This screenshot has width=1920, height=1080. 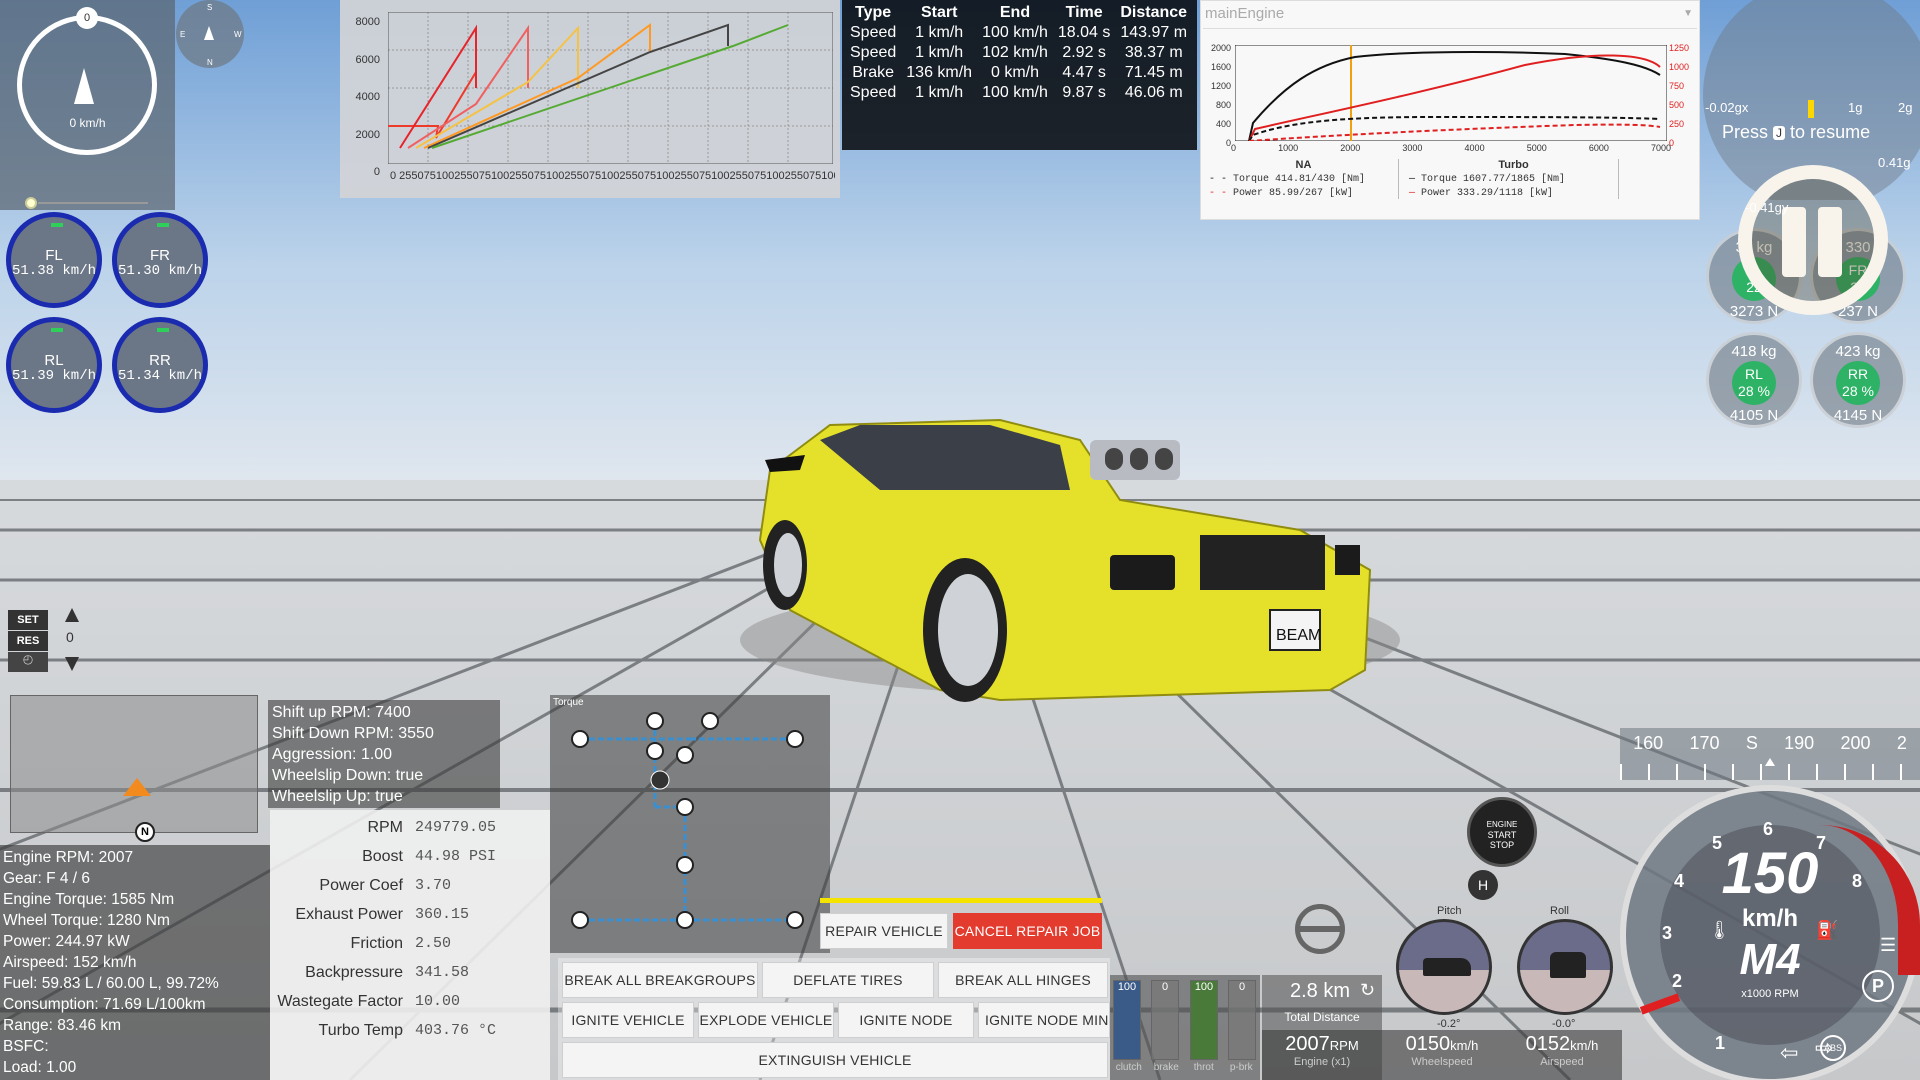 What do you see at coordinates (401, 943) in the screenshot?
I see `stat-row: Friction 2.50` at bounding box center [401, 943].